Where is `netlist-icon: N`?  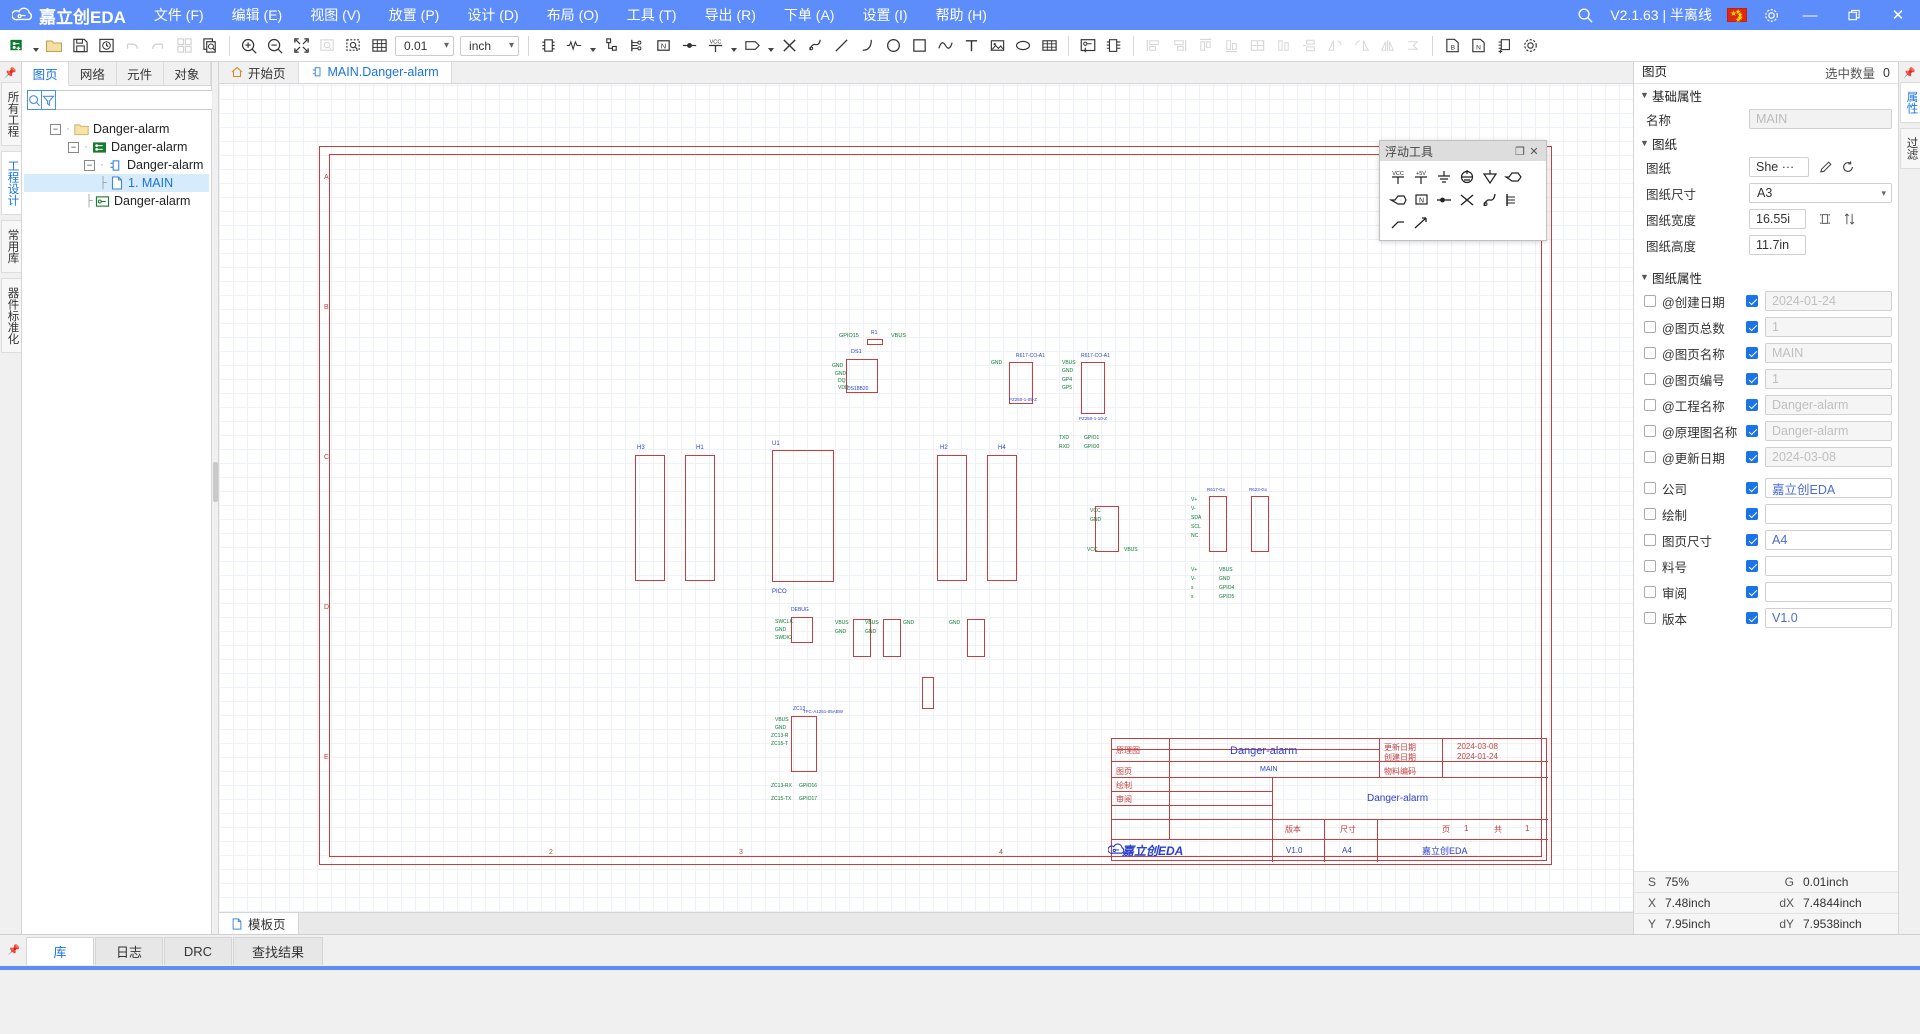
netlist-icon: N is located at coordinates (1478, 46).